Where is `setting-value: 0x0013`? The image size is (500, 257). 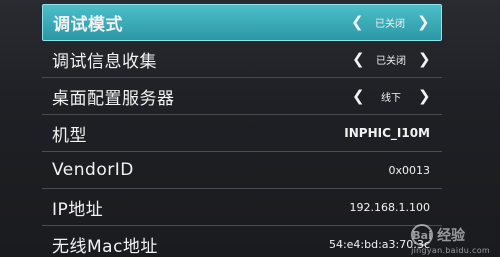 setting-value: 0x0013 is located at coordinates (409, 170).